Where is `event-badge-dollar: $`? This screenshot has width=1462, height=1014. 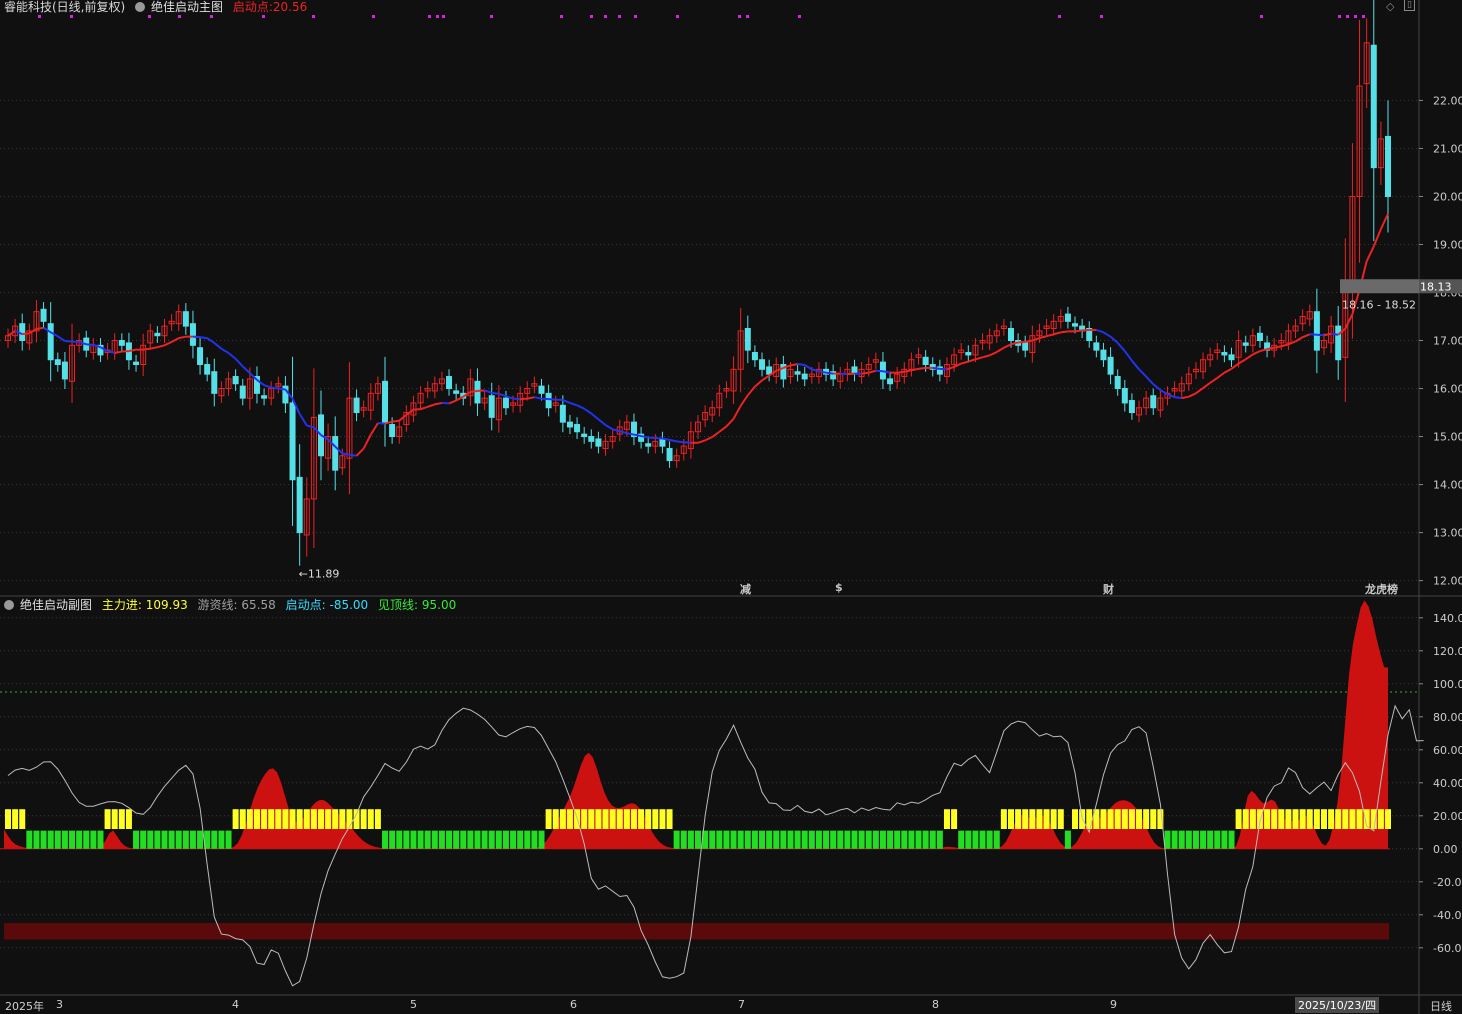 event-badge-dollar: $ is located at coordinates (839, 587).